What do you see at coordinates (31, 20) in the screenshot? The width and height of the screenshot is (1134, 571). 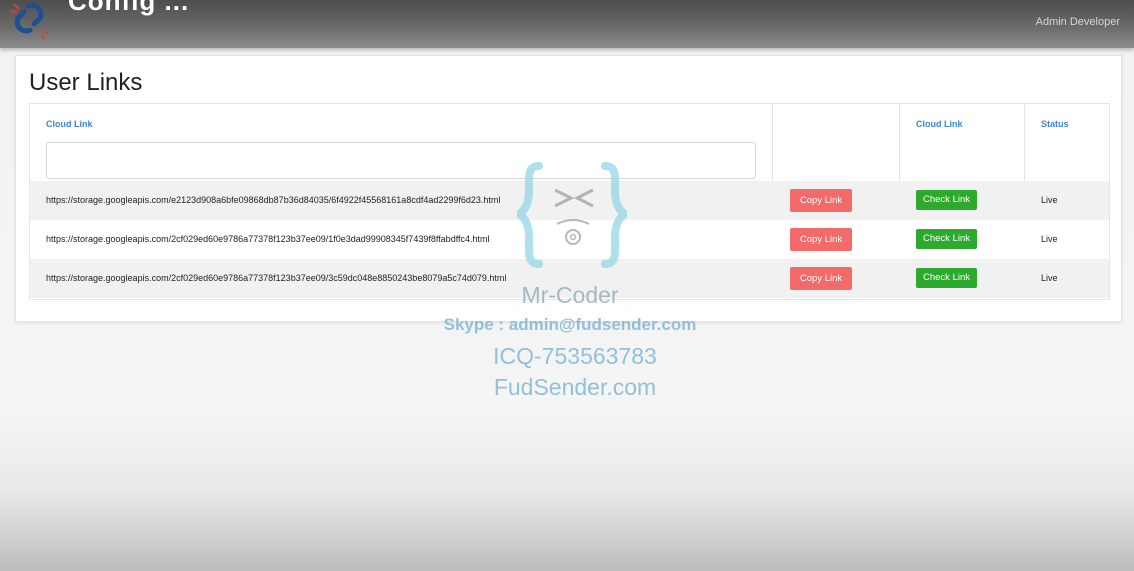 I see `broken-link-logo-icon` at bounding box center [31, 20].